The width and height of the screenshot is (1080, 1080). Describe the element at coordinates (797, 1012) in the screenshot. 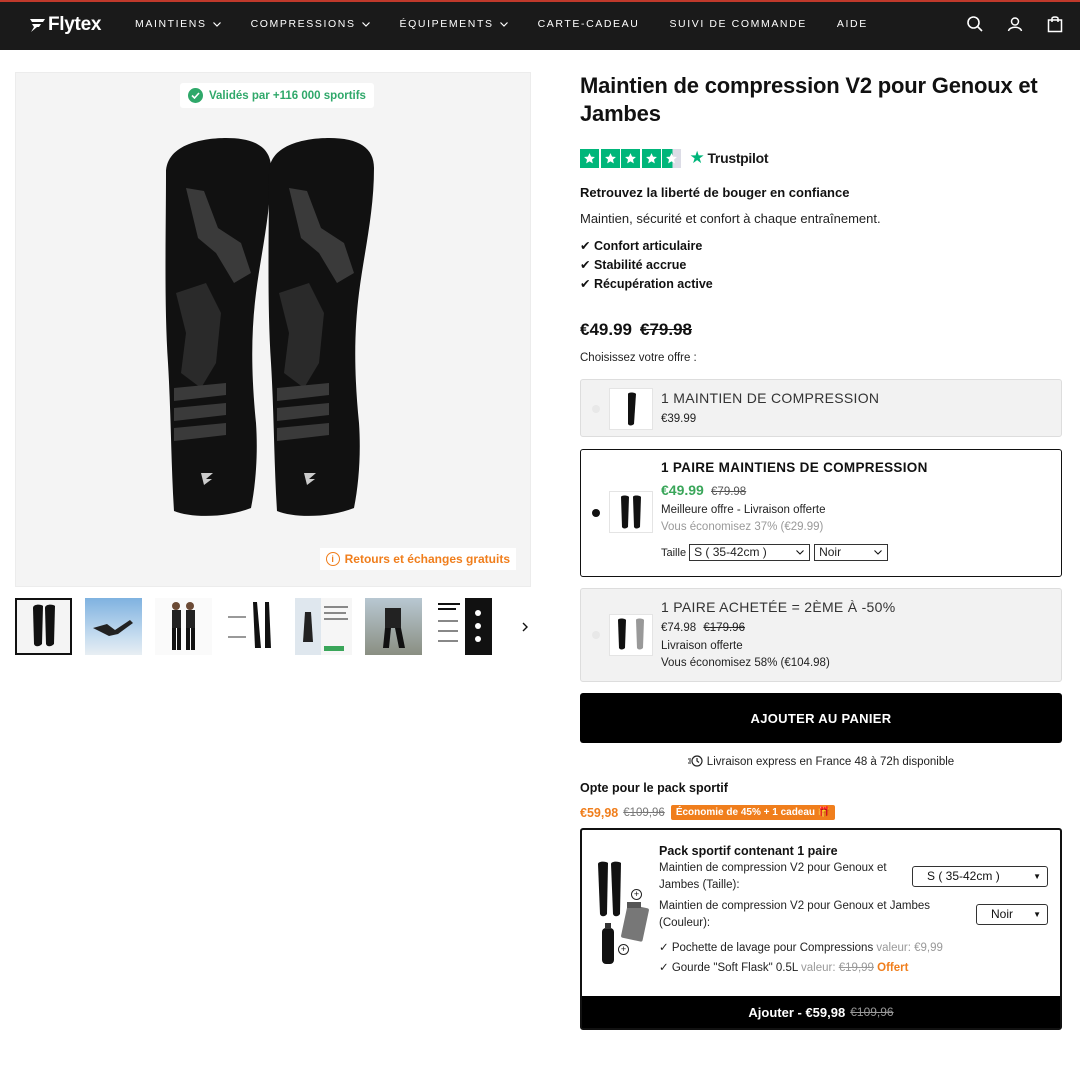

I see `add-pack-label: Ajouter - €59,98` at that location.